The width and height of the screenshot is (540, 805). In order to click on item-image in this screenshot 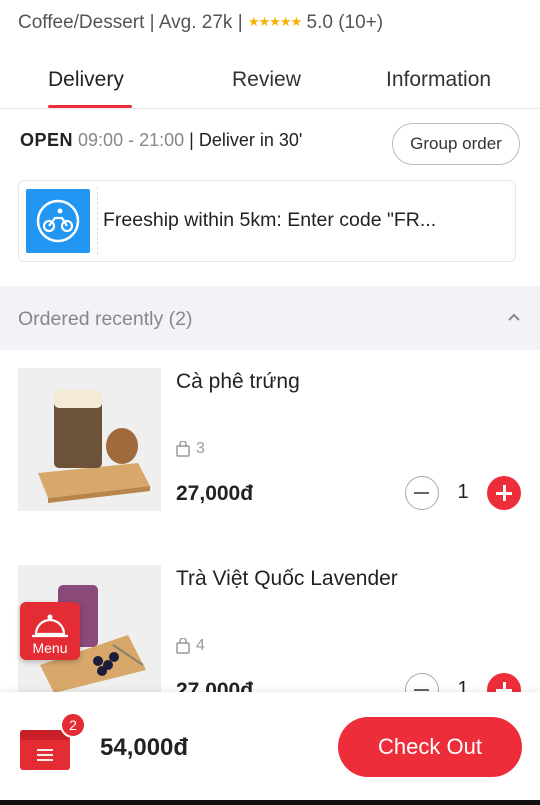, I will do `click(89, 439)`.